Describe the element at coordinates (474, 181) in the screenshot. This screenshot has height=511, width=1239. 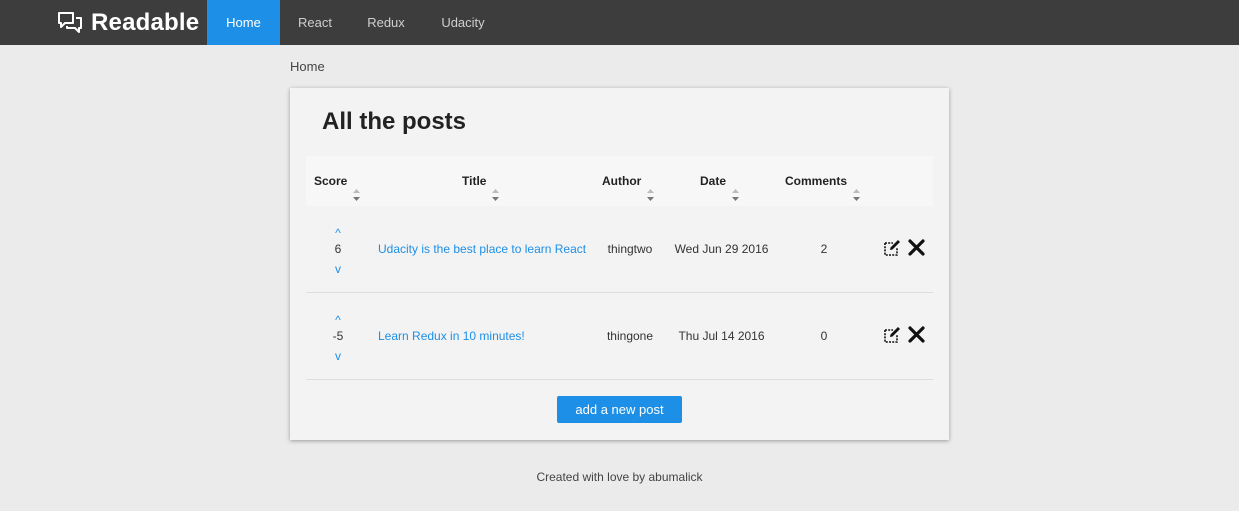
I see `column-header-label: Title` at that location.